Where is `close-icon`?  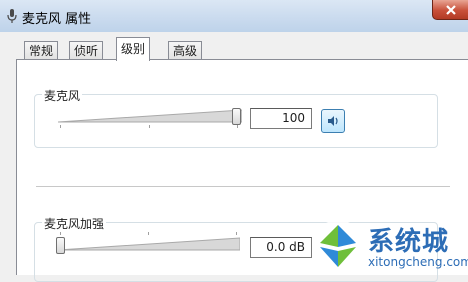
close-icon is located at coordinates (451, 10).